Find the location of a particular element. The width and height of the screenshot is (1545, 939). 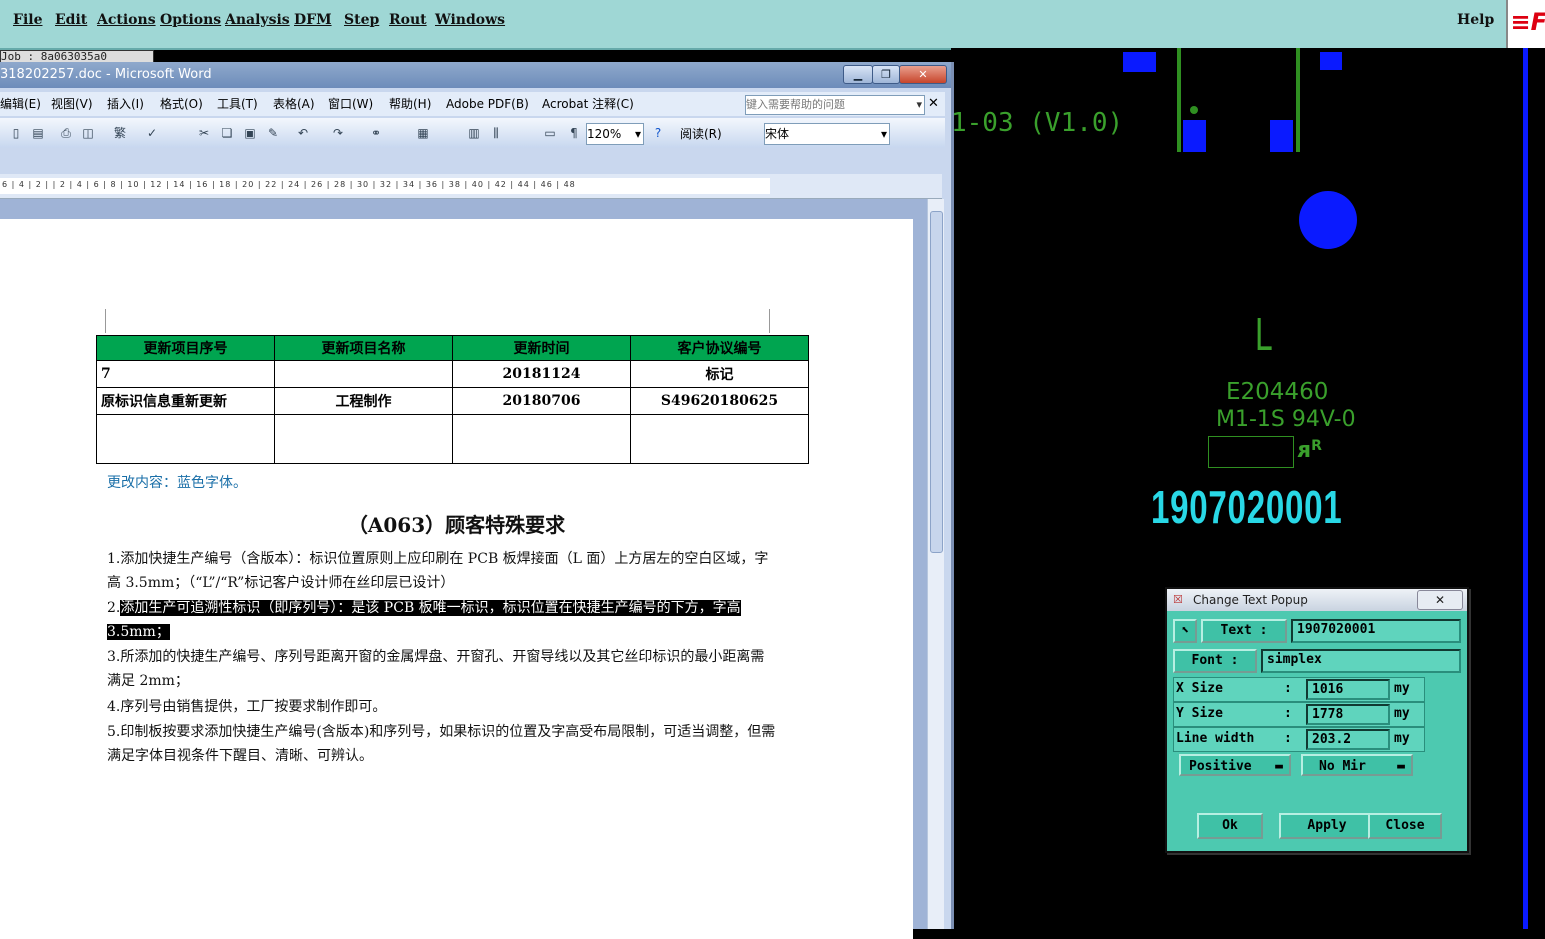

menu-format-cn: 格式(O) is located at coordinates (181, 104).